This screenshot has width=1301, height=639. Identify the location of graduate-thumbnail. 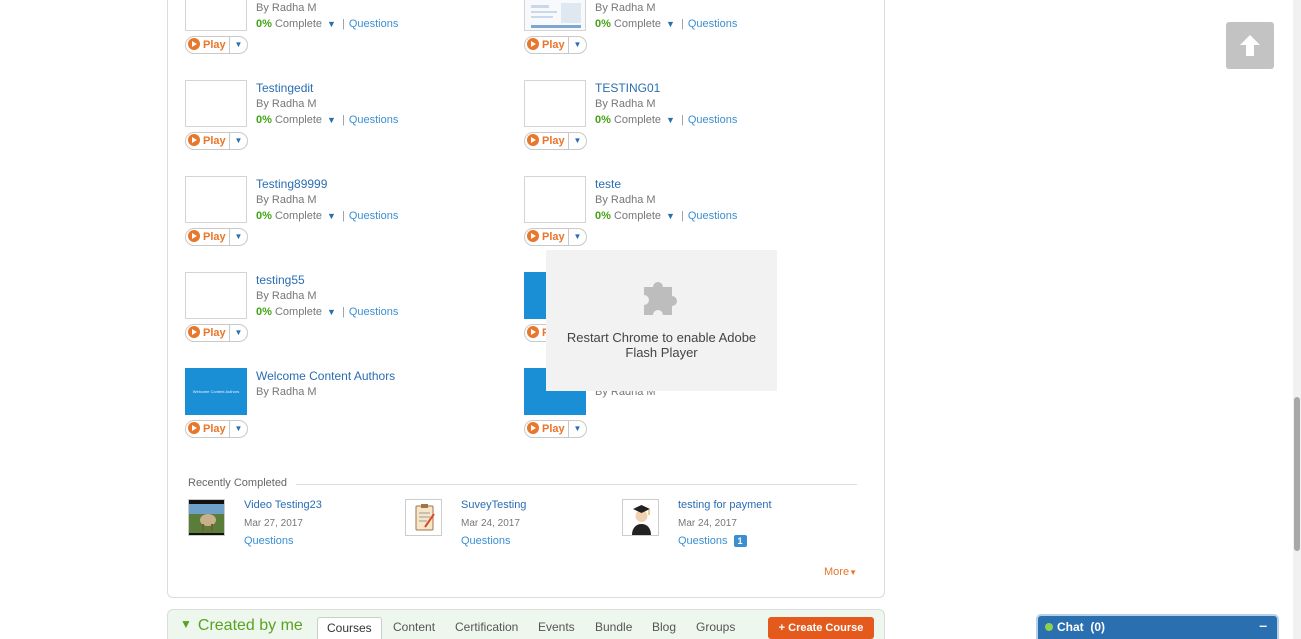
(640, 517).